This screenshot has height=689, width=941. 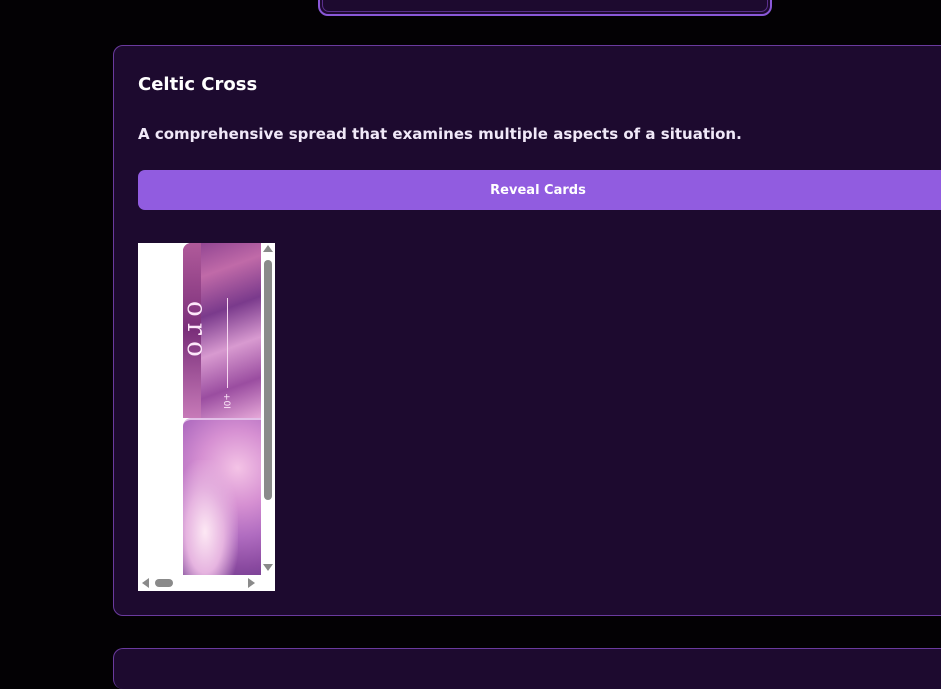 What do you see at coordinates (527, 668) in the screenshot?
I see `next-spread-card` at bounding box center [527, 668].